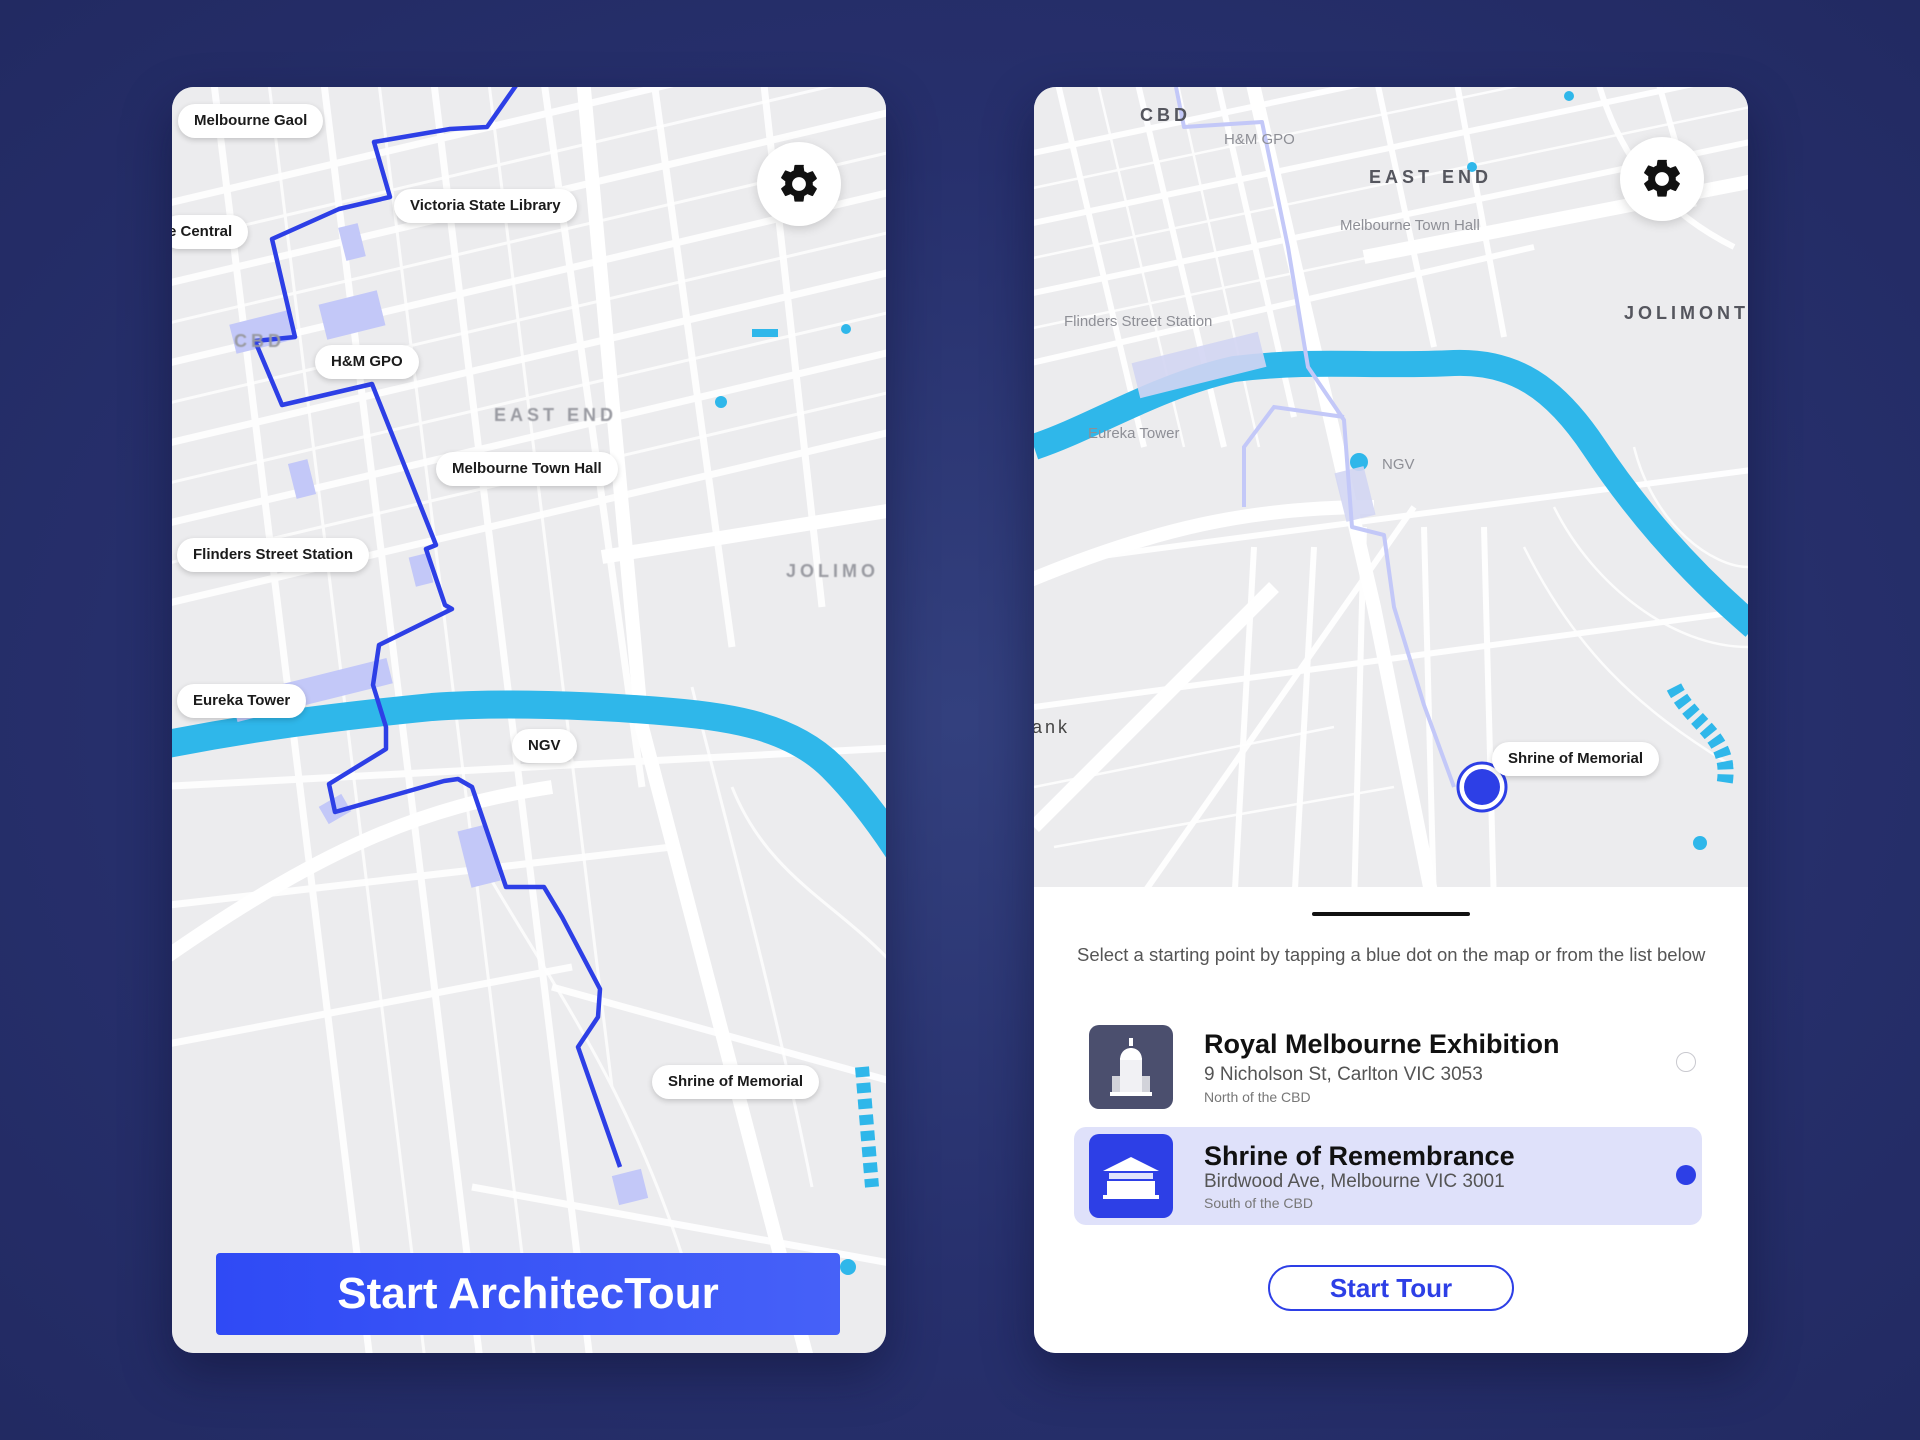  I want to click on pin-flinders-street-station: Flinders Street Station, so click(273, 555).